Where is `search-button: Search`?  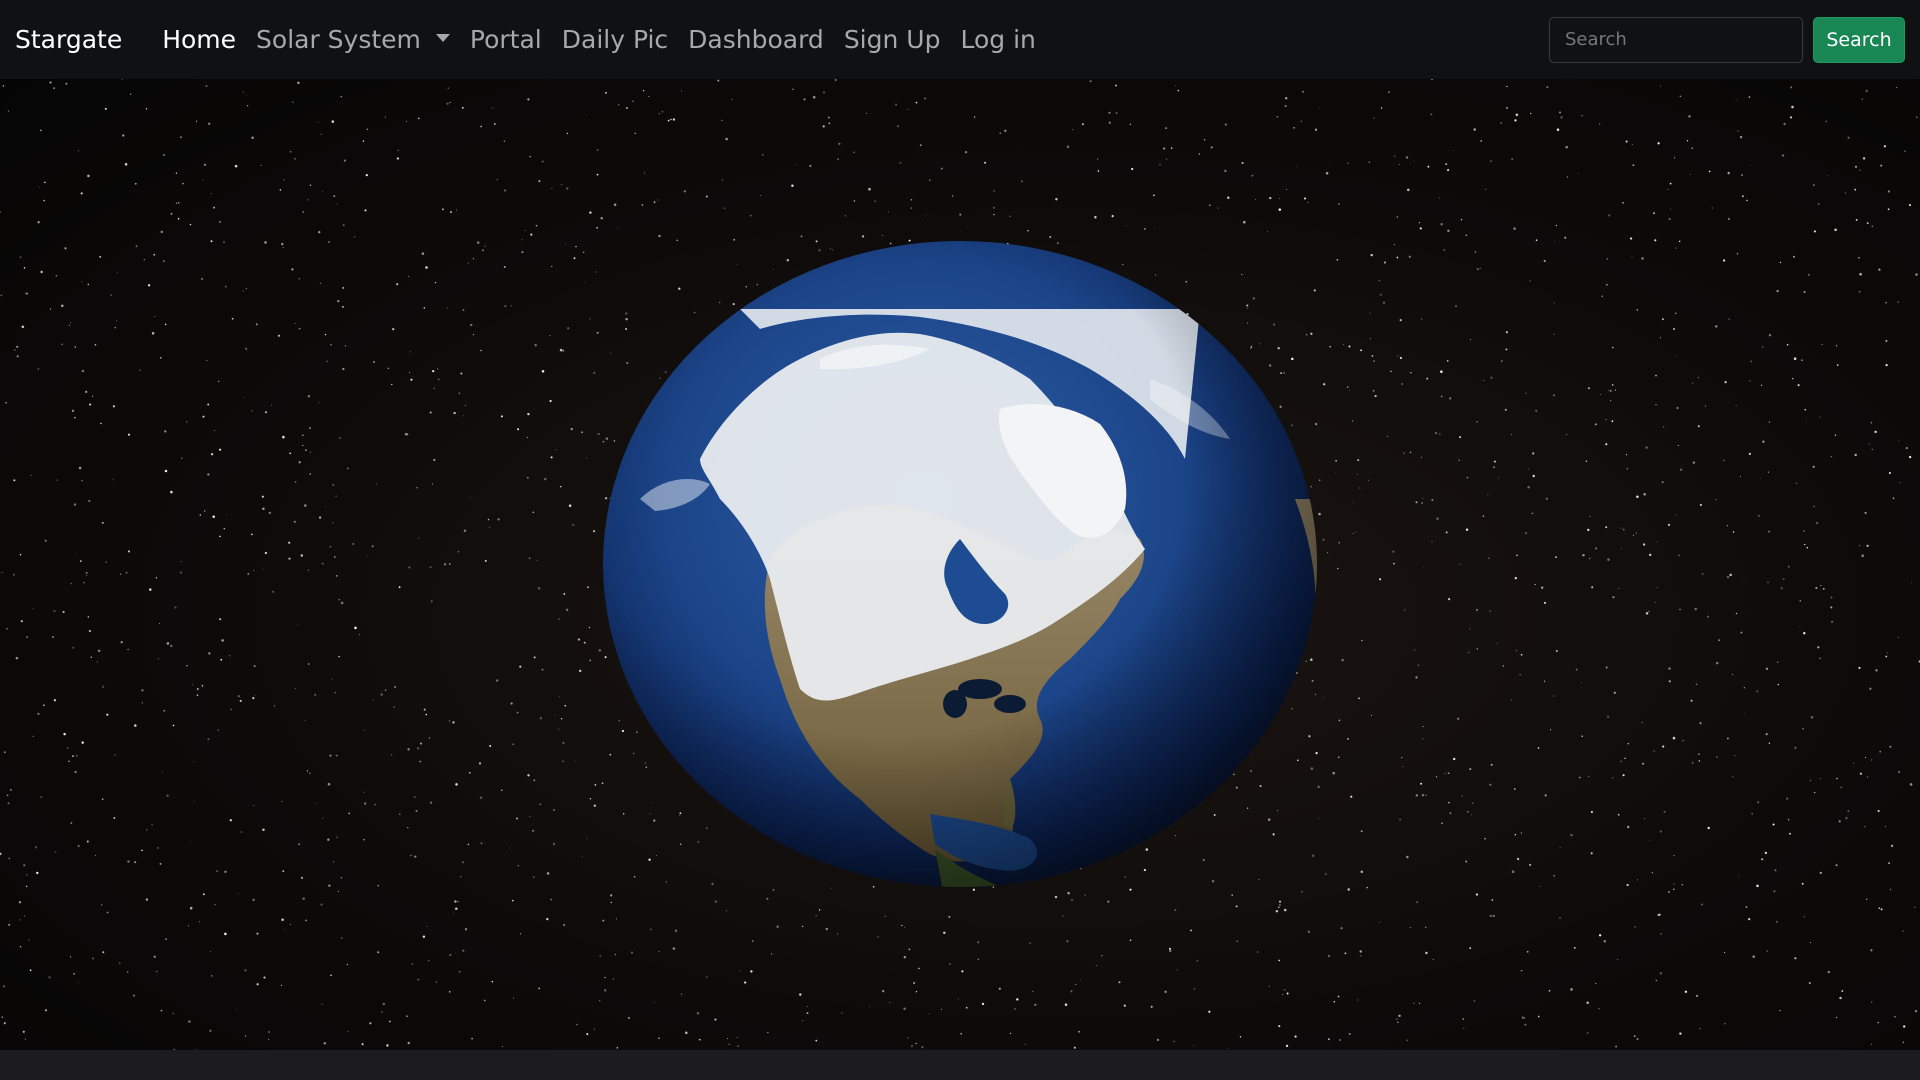
search-button: Search is located at coordinates (1859, 39).